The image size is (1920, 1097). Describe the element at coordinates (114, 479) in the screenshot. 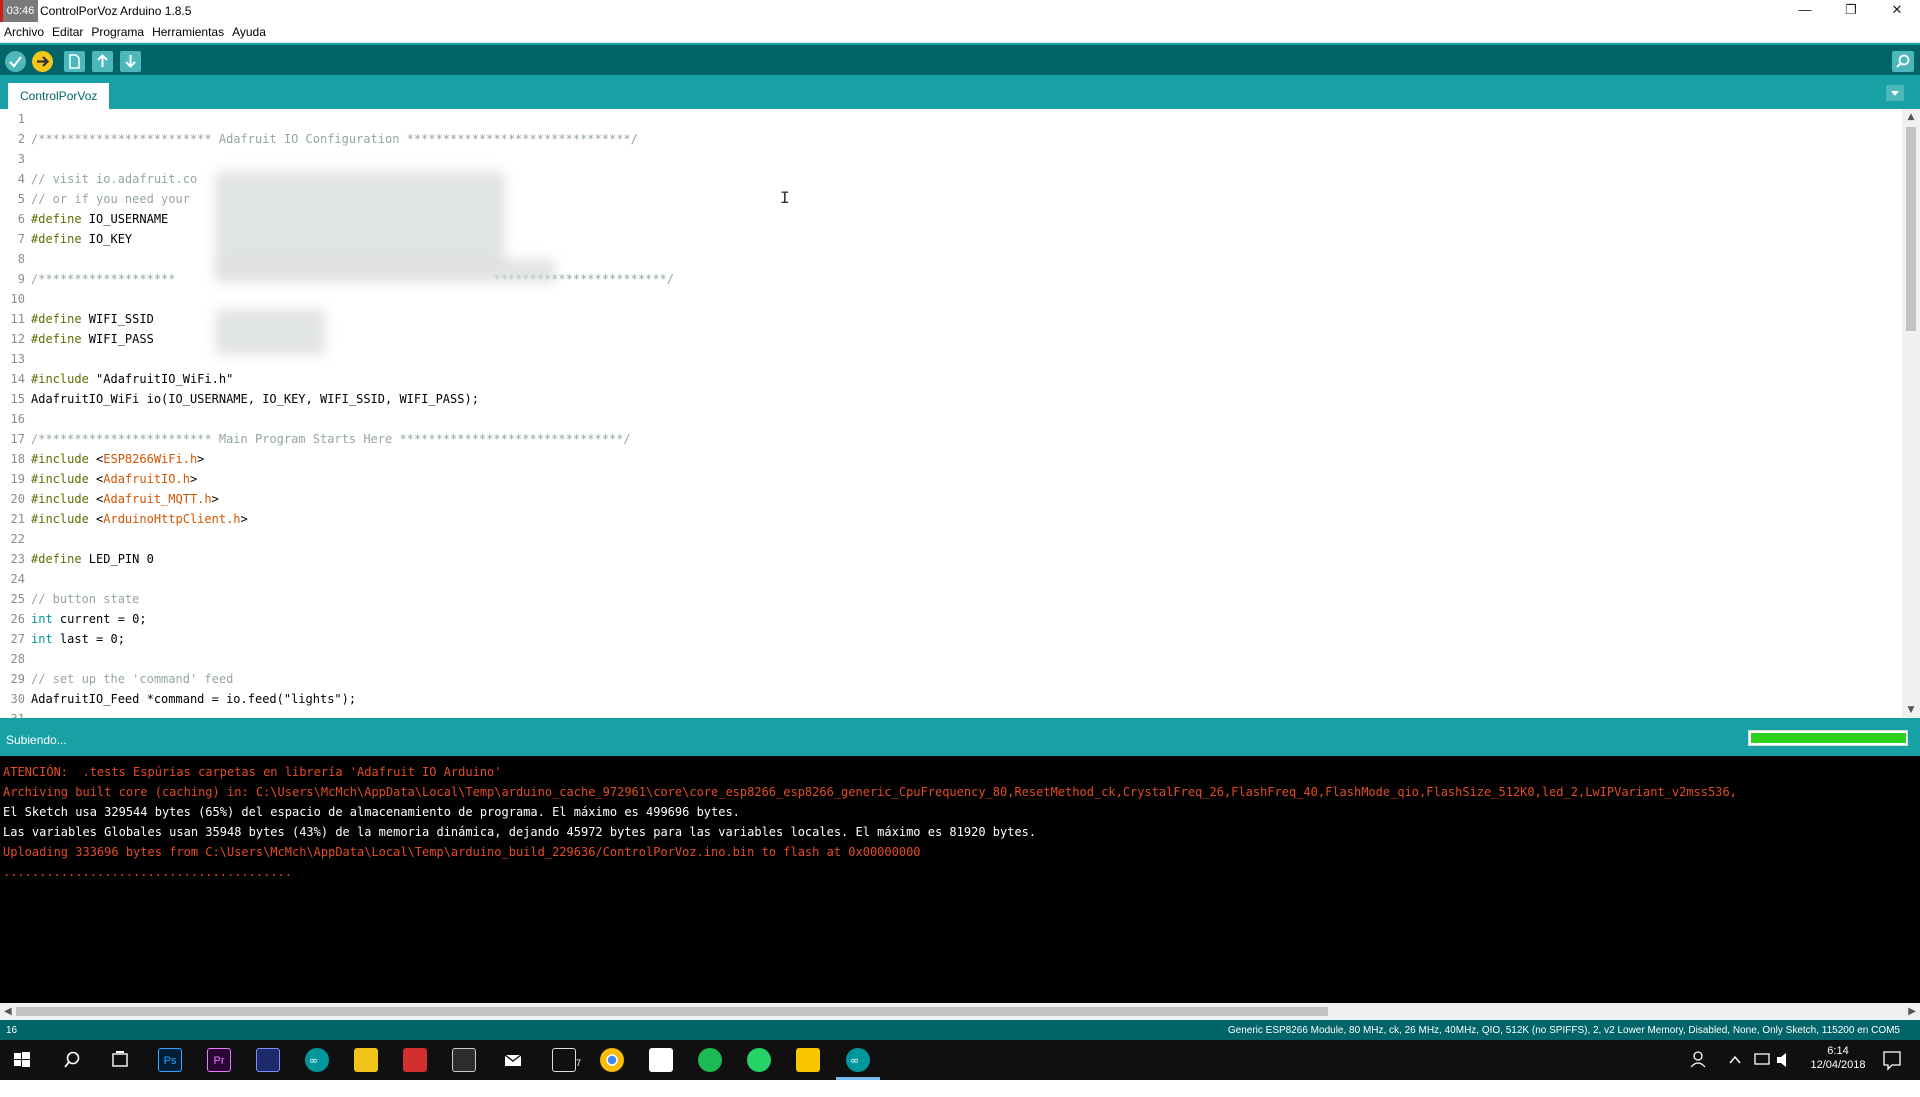

I see `code-text: #include <AdafruitIO.h>` at that location.